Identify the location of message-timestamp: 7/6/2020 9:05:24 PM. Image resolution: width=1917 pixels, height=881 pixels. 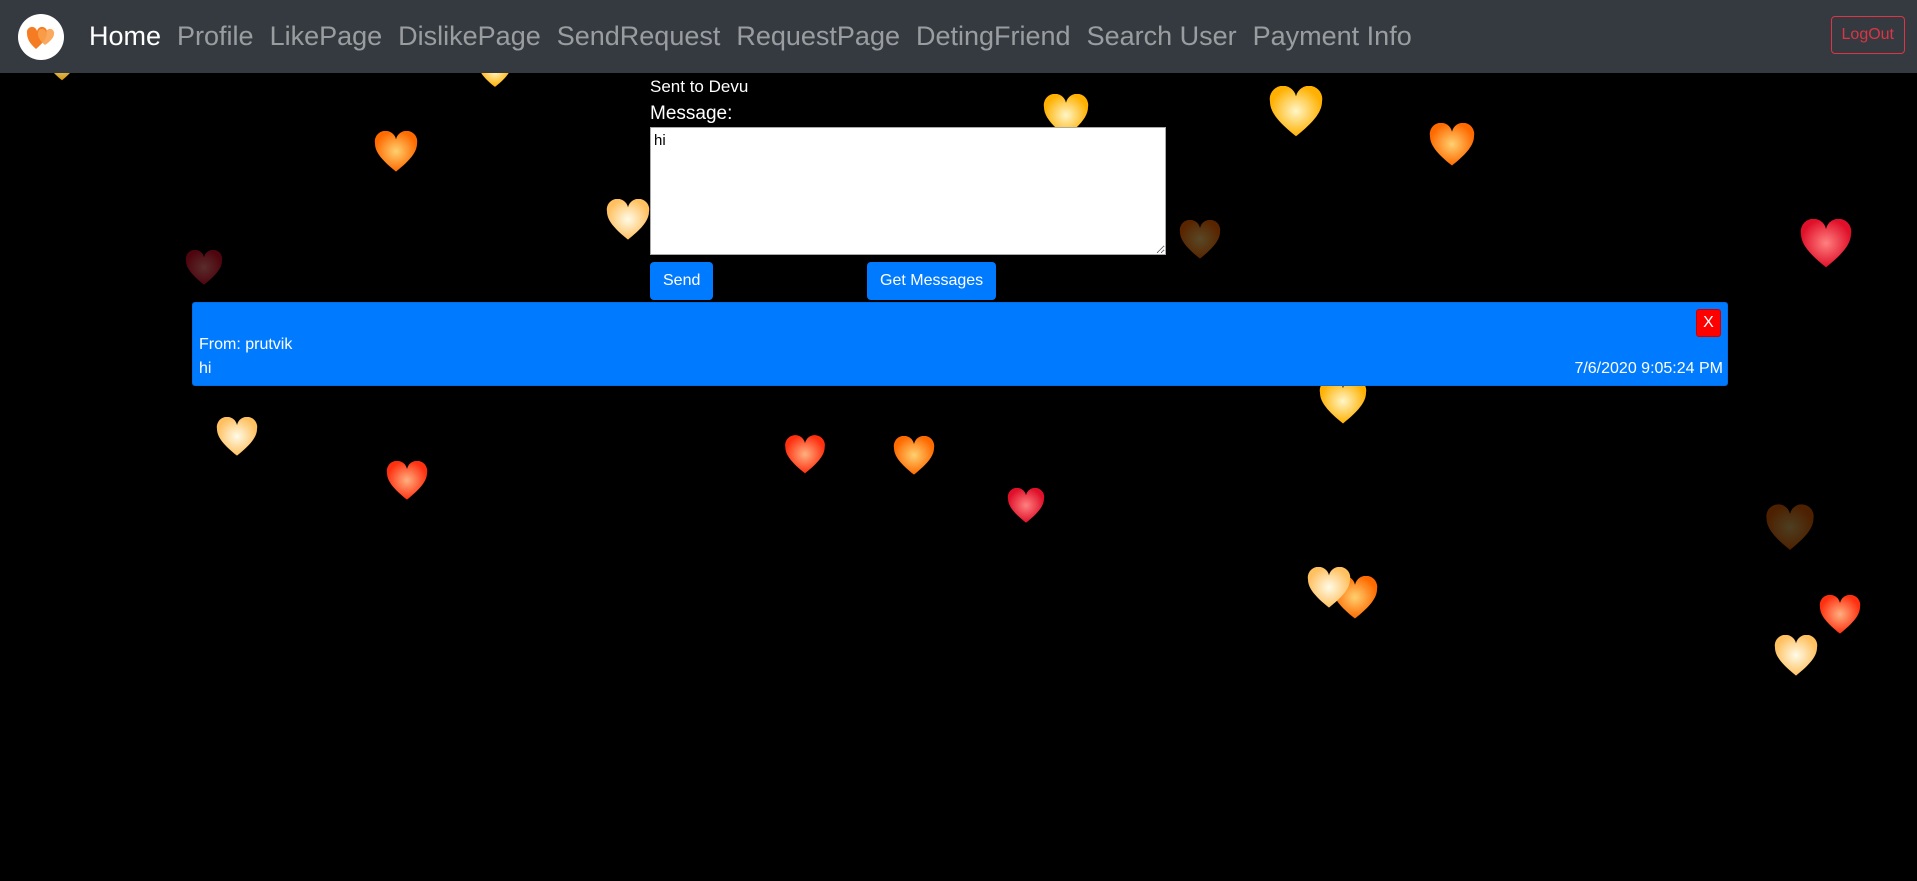
(1648, 368).